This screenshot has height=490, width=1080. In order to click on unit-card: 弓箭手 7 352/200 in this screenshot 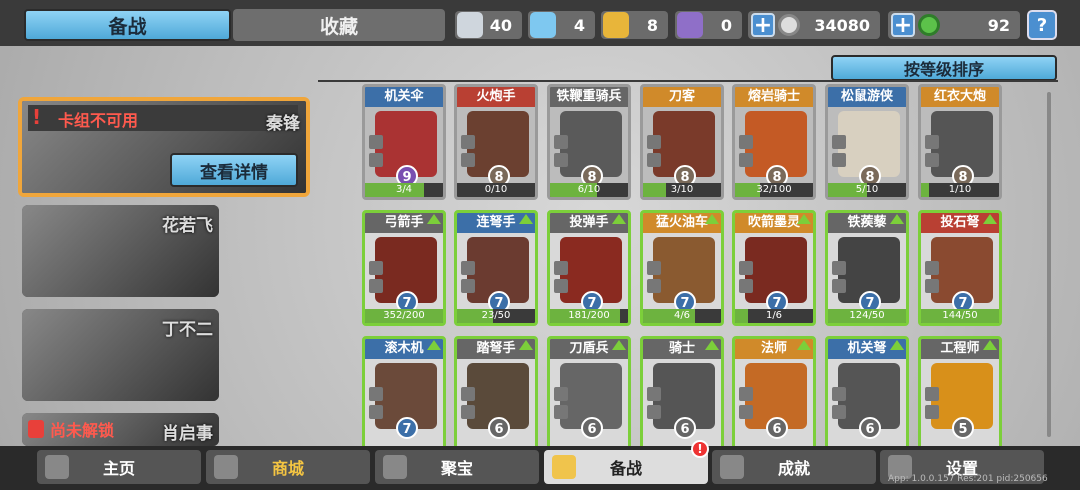, I will do `click(404, 268)`.